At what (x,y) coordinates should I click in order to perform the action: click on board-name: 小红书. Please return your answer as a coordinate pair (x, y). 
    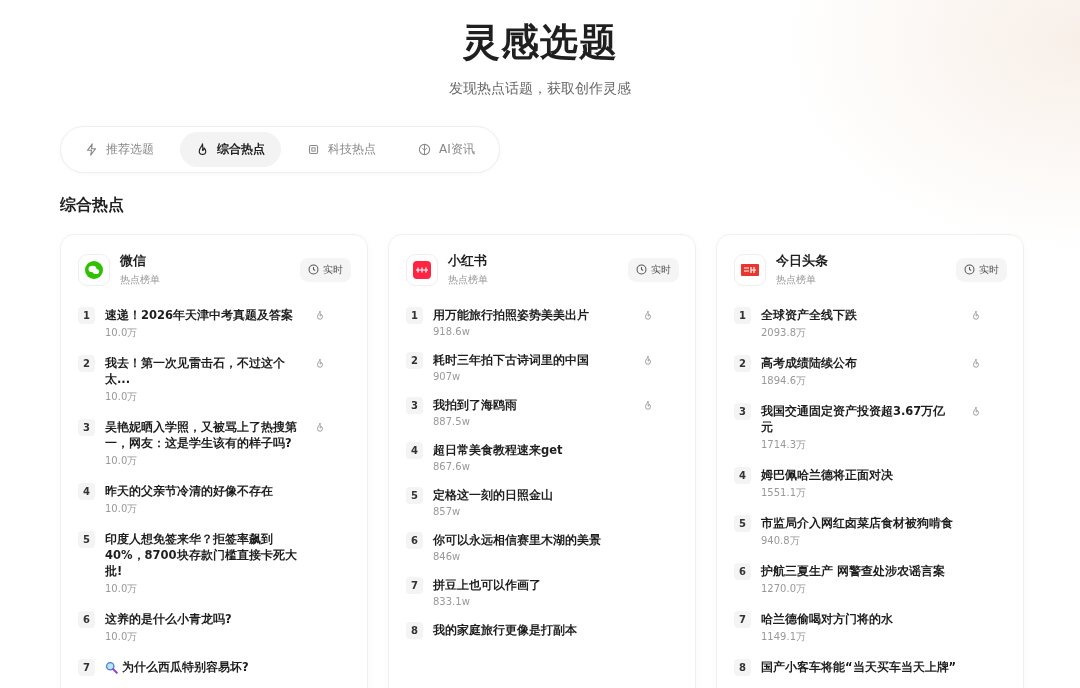
    Looking at the image, I should click on (468, 261).